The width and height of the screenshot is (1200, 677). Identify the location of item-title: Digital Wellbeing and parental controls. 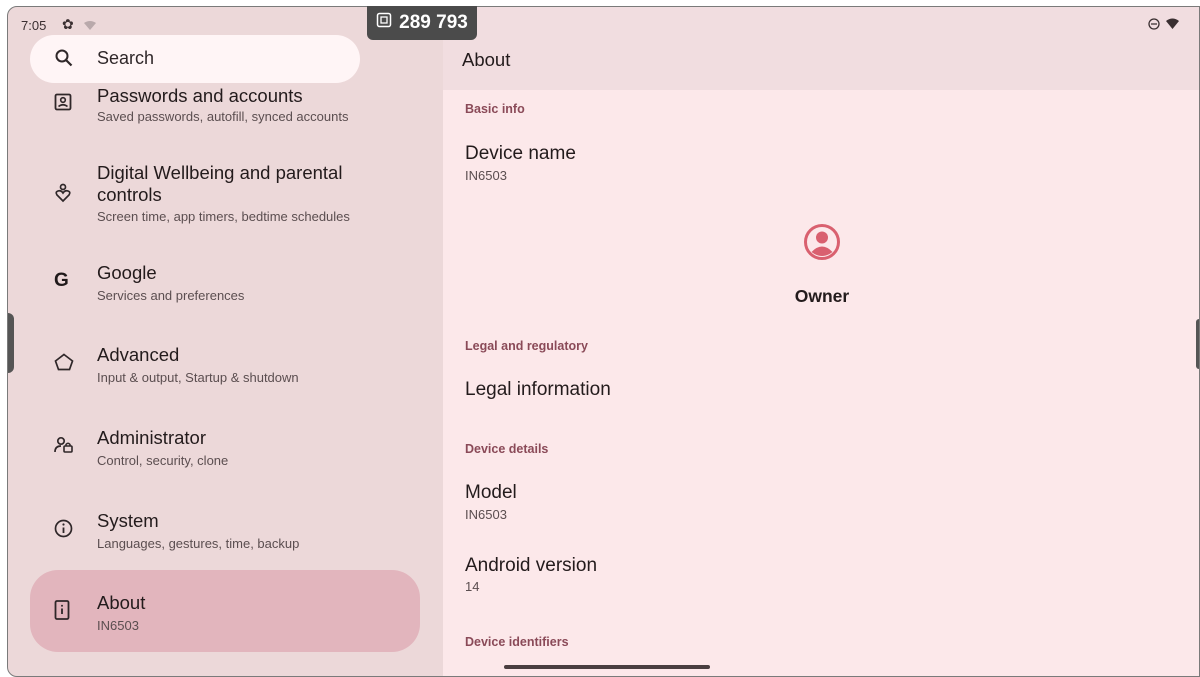
(220, 183).